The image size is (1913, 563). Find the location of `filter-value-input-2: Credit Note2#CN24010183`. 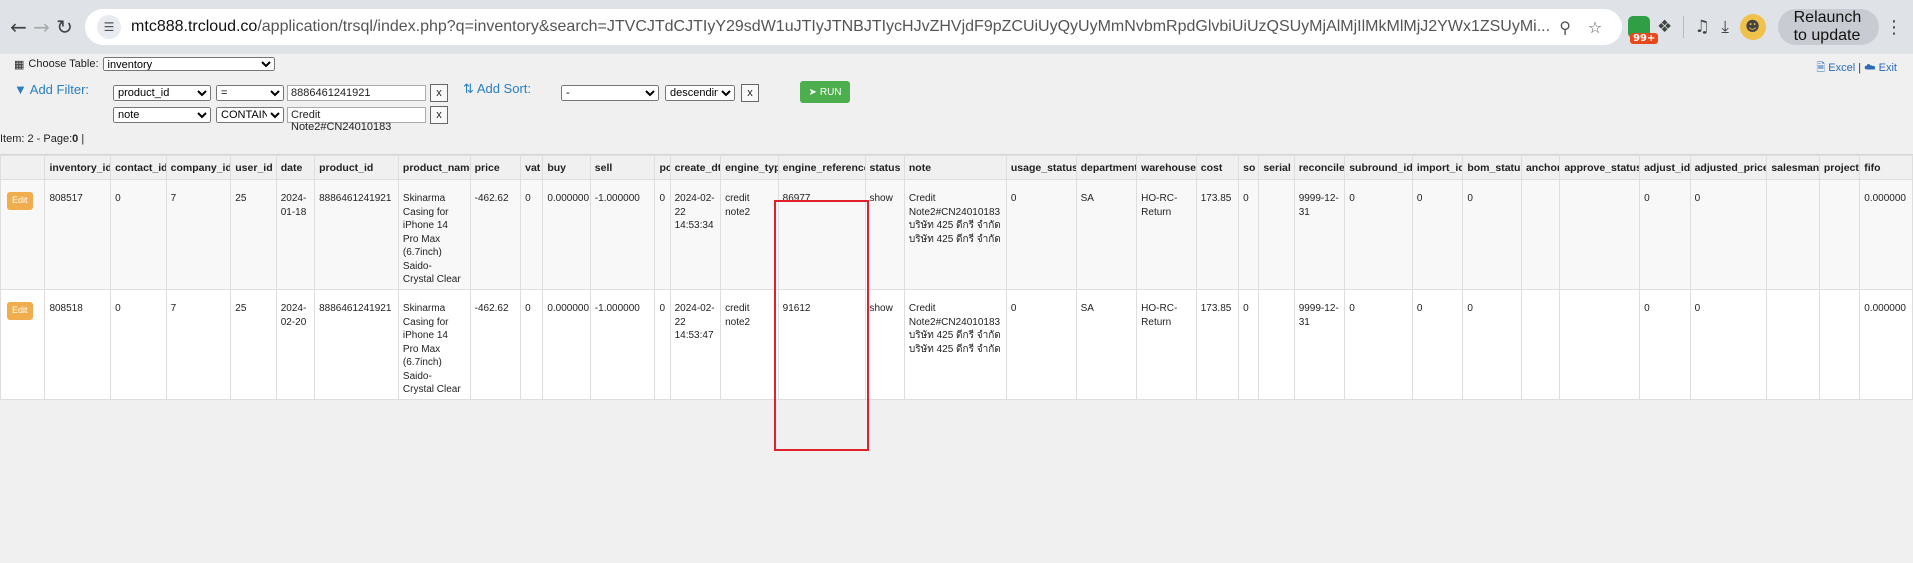

filter-value-input-2: Credit Note2#CN24010183 is located at coordinates (356, 120).